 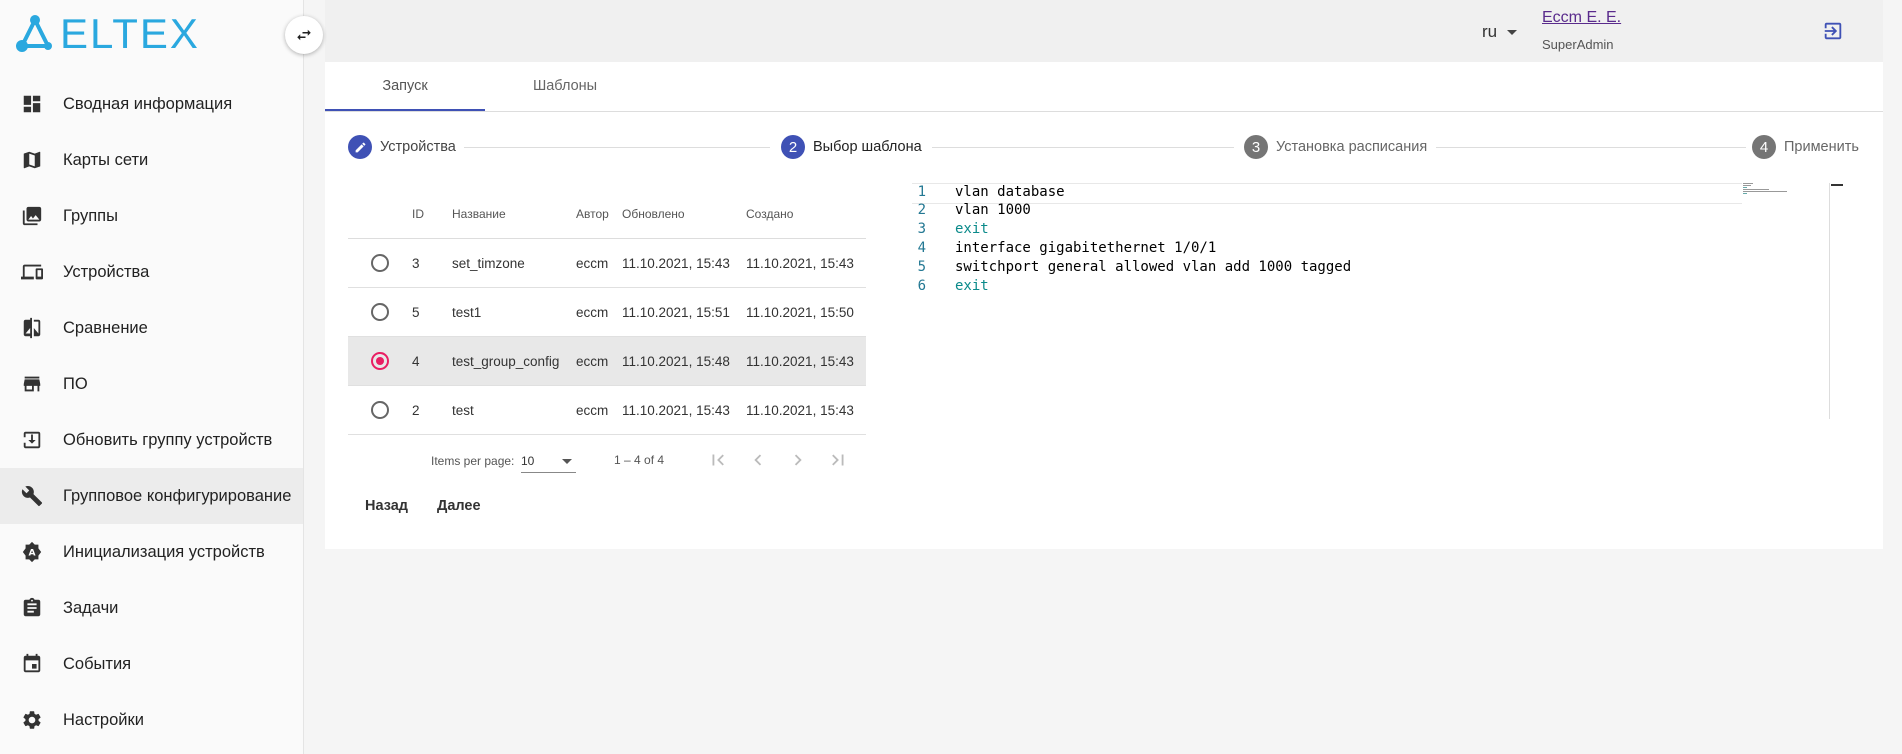 I want to click on cell-id: 2, so click(x=416, y=410).